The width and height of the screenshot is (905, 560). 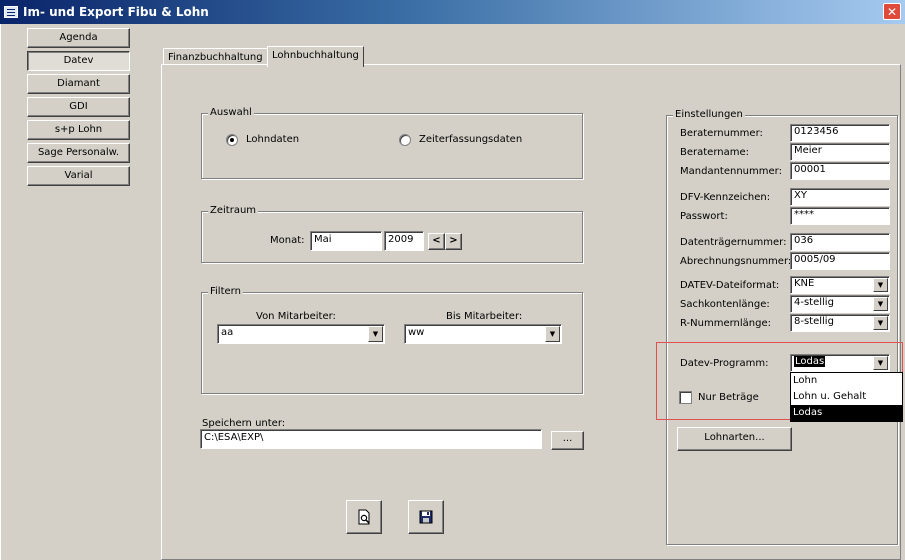 What do you see at coordinates (232, 140) in the screenshot?
I see `lohndaten-radio` at bounding box center [232, 140].